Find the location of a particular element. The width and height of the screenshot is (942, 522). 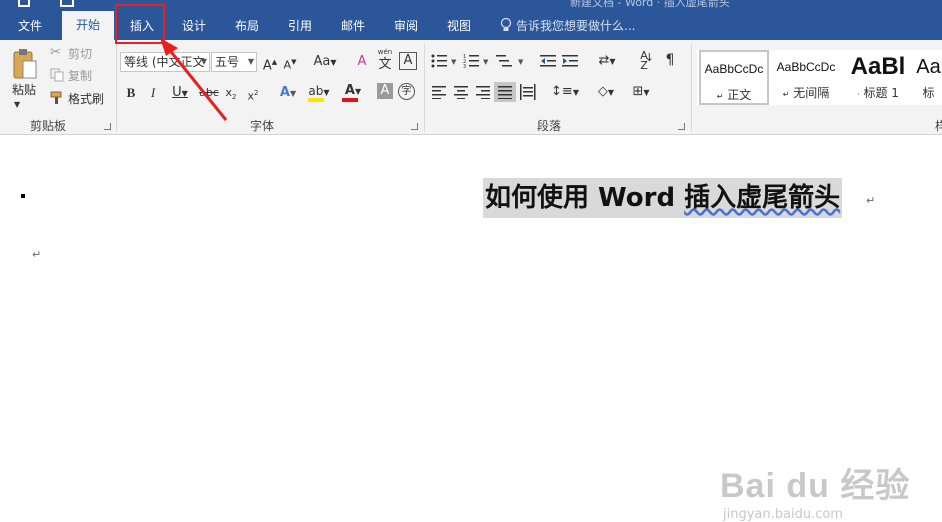

document-heading: 如何使用 Word 插入虚尾箭头 is located at coordinates (663, 198).